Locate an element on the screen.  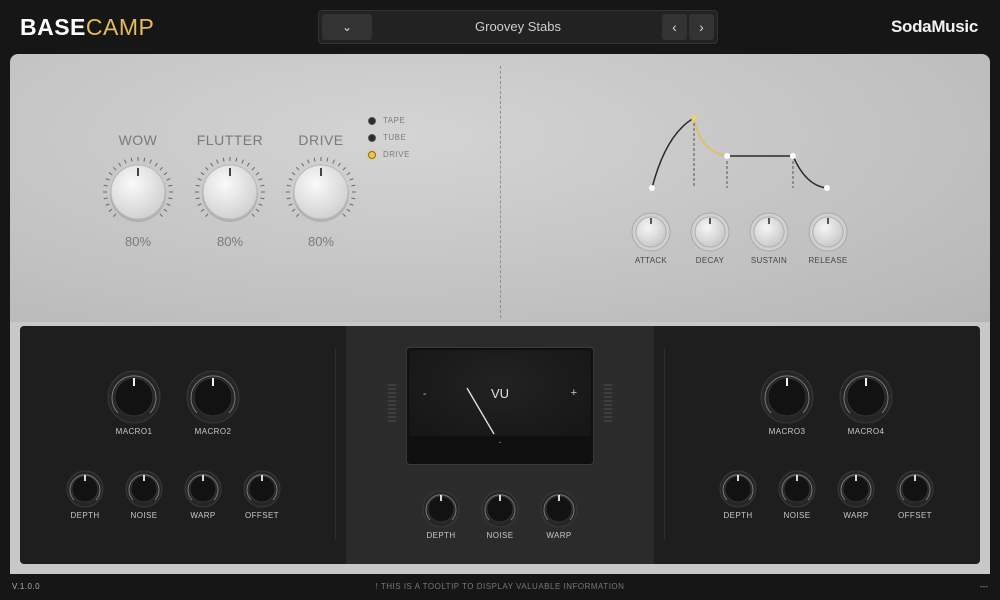
preset-dropdown-button: ⌄ is located at coordinates (347, 27).